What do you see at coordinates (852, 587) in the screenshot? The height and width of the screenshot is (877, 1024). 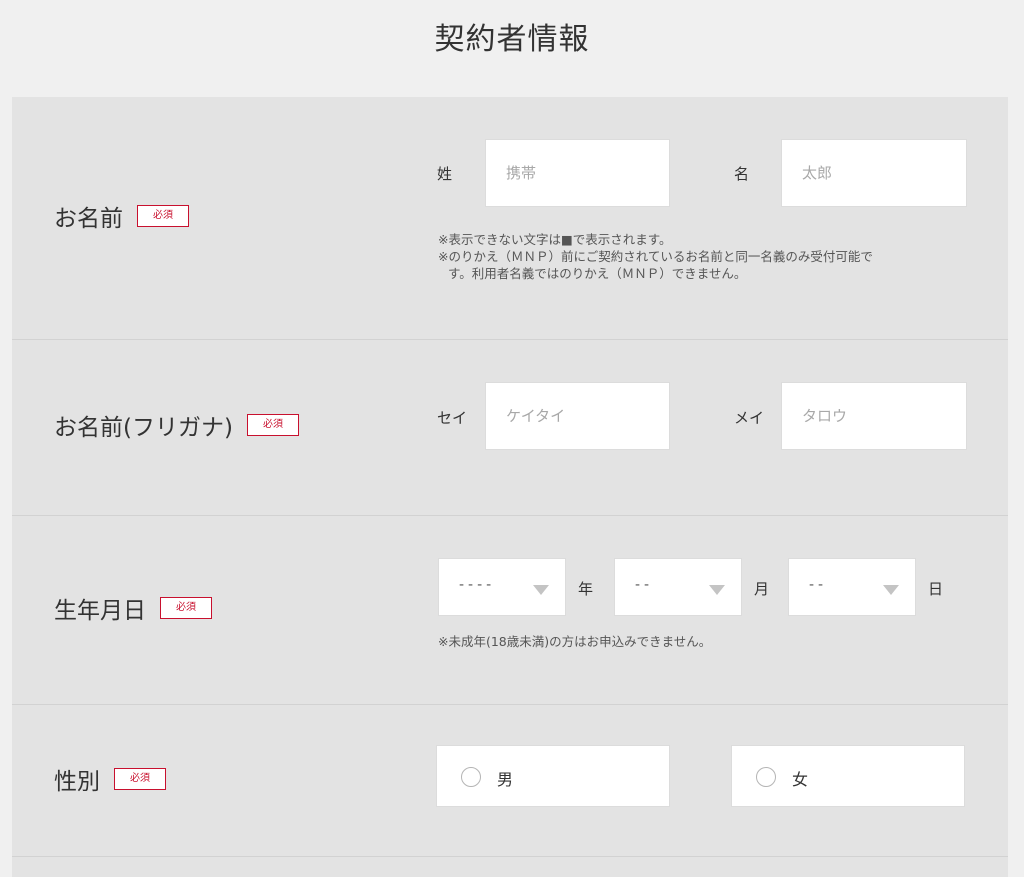 I see `birth-day-select: --` at bounding box center [852, 587].